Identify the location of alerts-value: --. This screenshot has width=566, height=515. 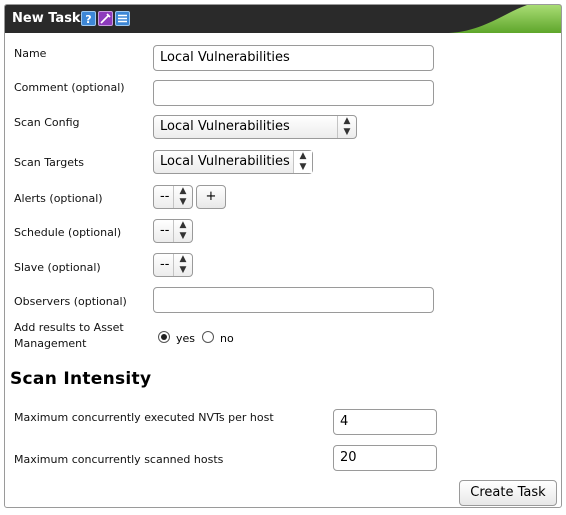
(165, 196).